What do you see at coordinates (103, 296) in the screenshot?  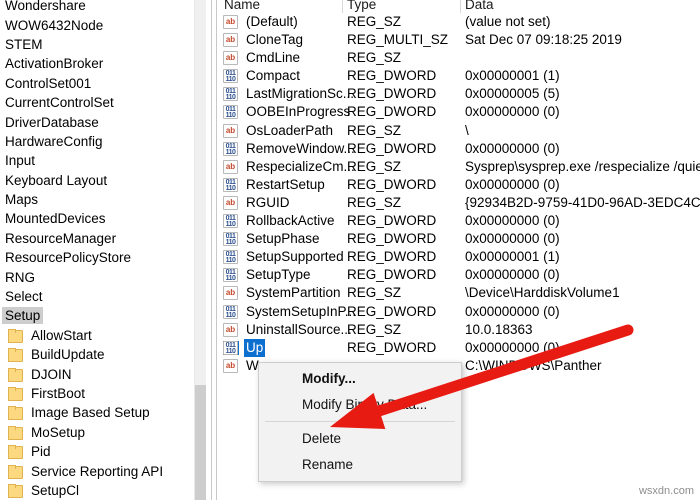 I see `tree-item: Select` at bounding box center [103, 296].